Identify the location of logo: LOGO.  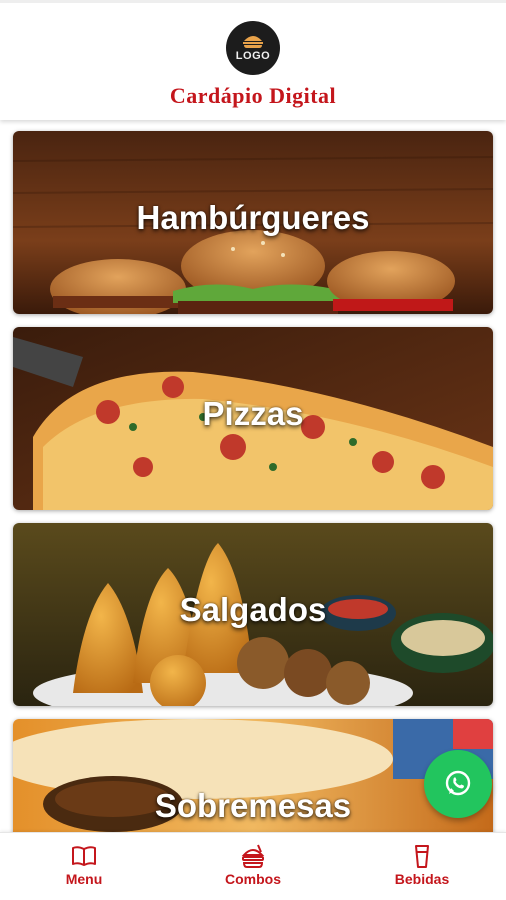
(253, 48).